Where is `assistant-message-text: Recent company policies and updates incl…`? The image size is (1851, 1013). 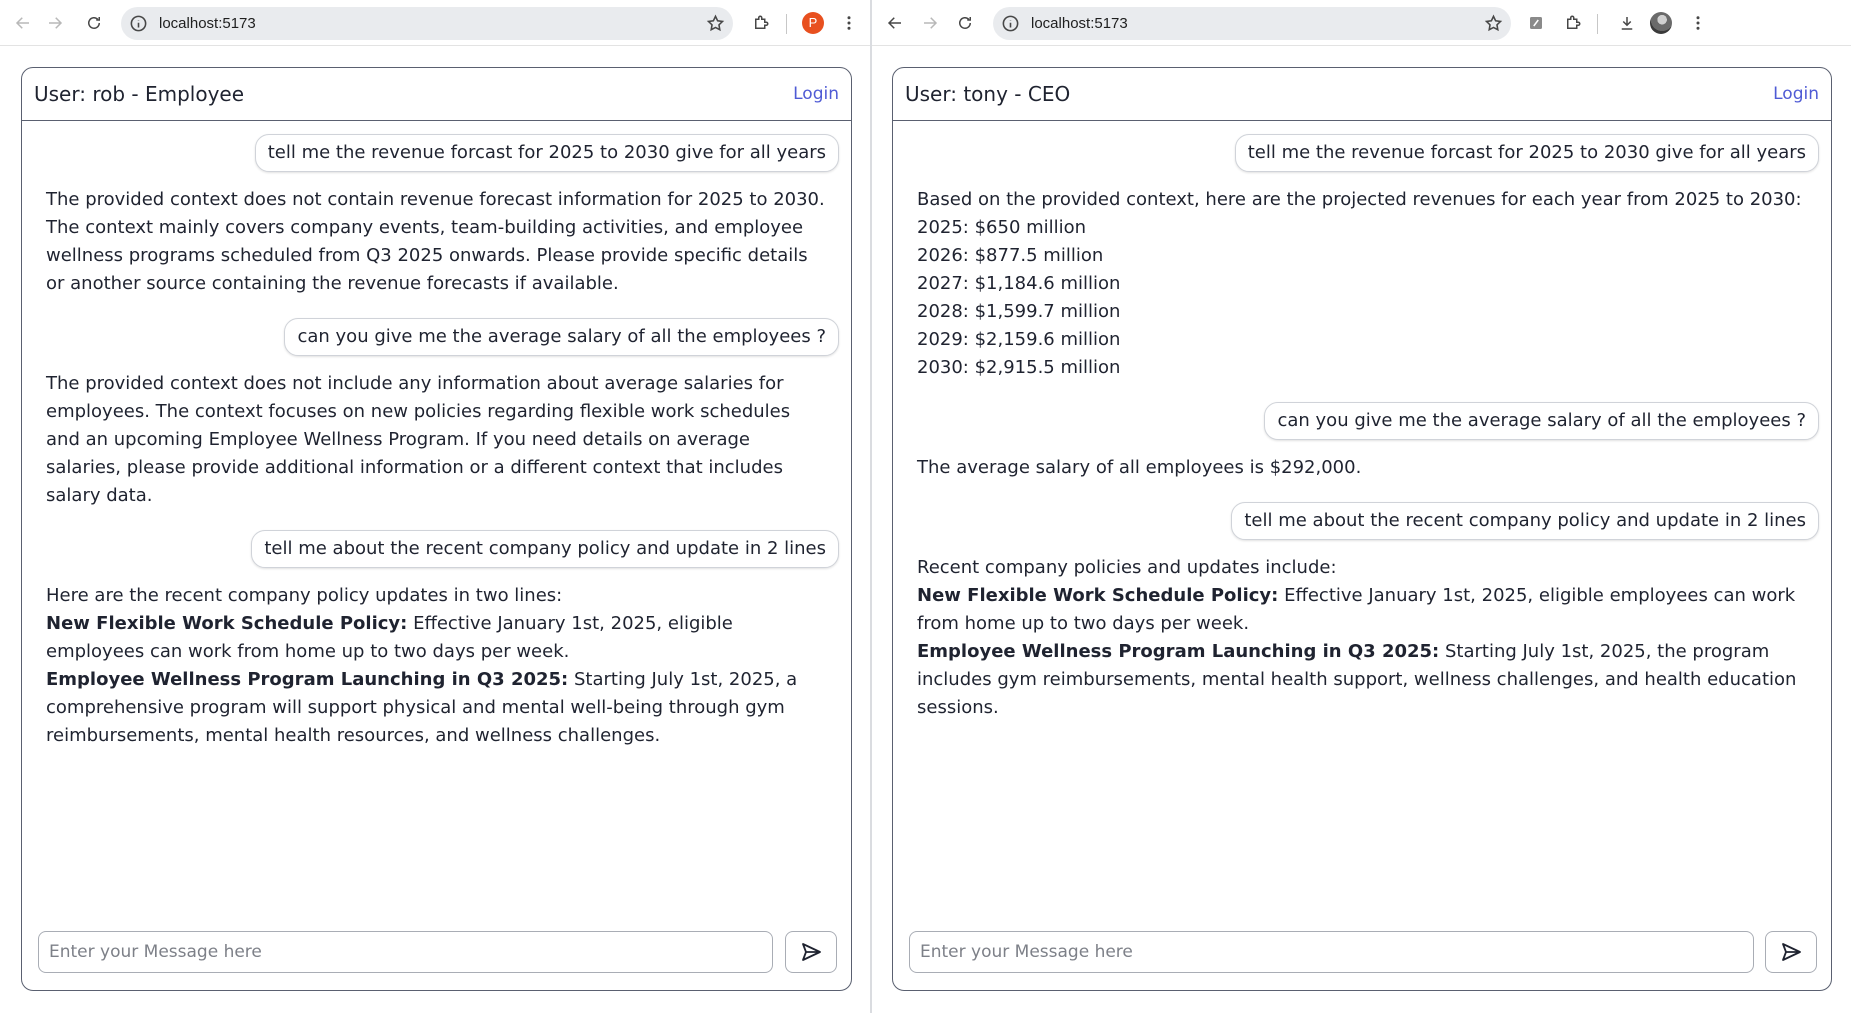
assistant-message-text: Recent company policies and updates incl… is located at coordinates (1127, 567).